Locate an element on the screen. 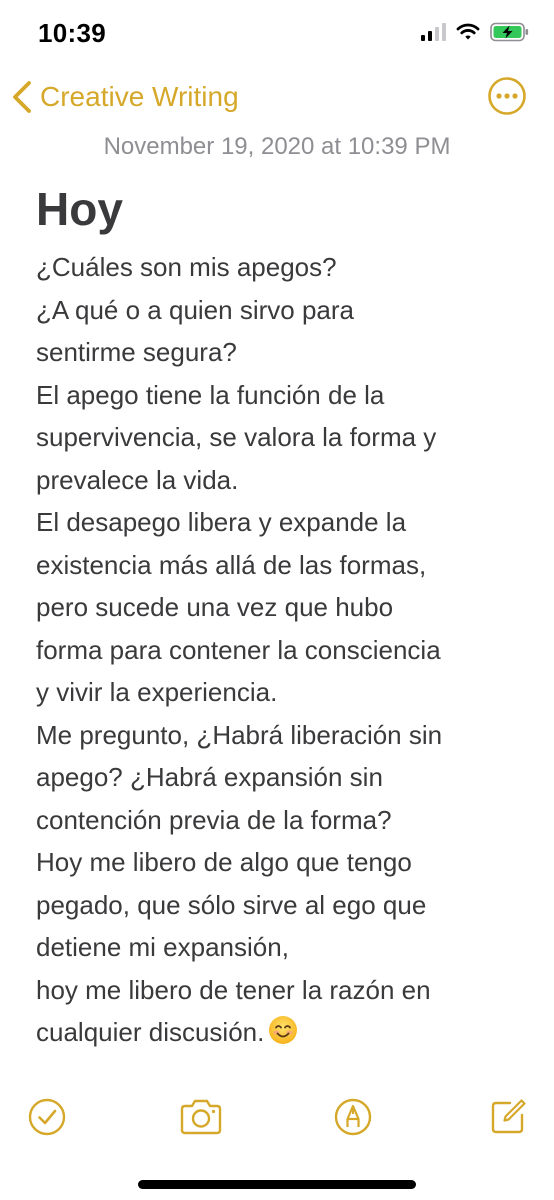 The width and height of the screenshot is (554, 1200). home-indicator is located at coordinates (277, 1184).